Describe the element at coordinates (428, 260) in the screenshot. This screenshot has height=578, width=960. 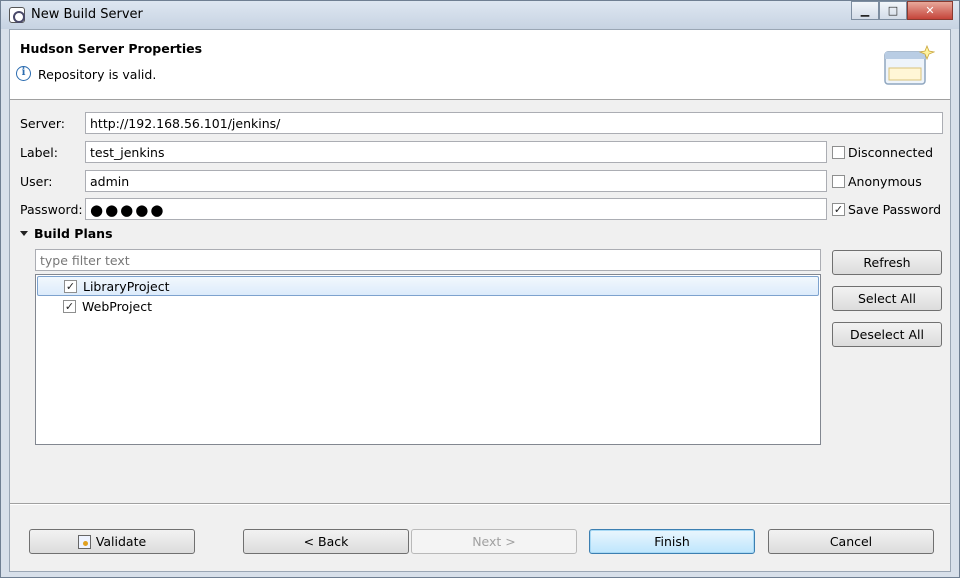
I see `filter-input: type filter text` at that location.